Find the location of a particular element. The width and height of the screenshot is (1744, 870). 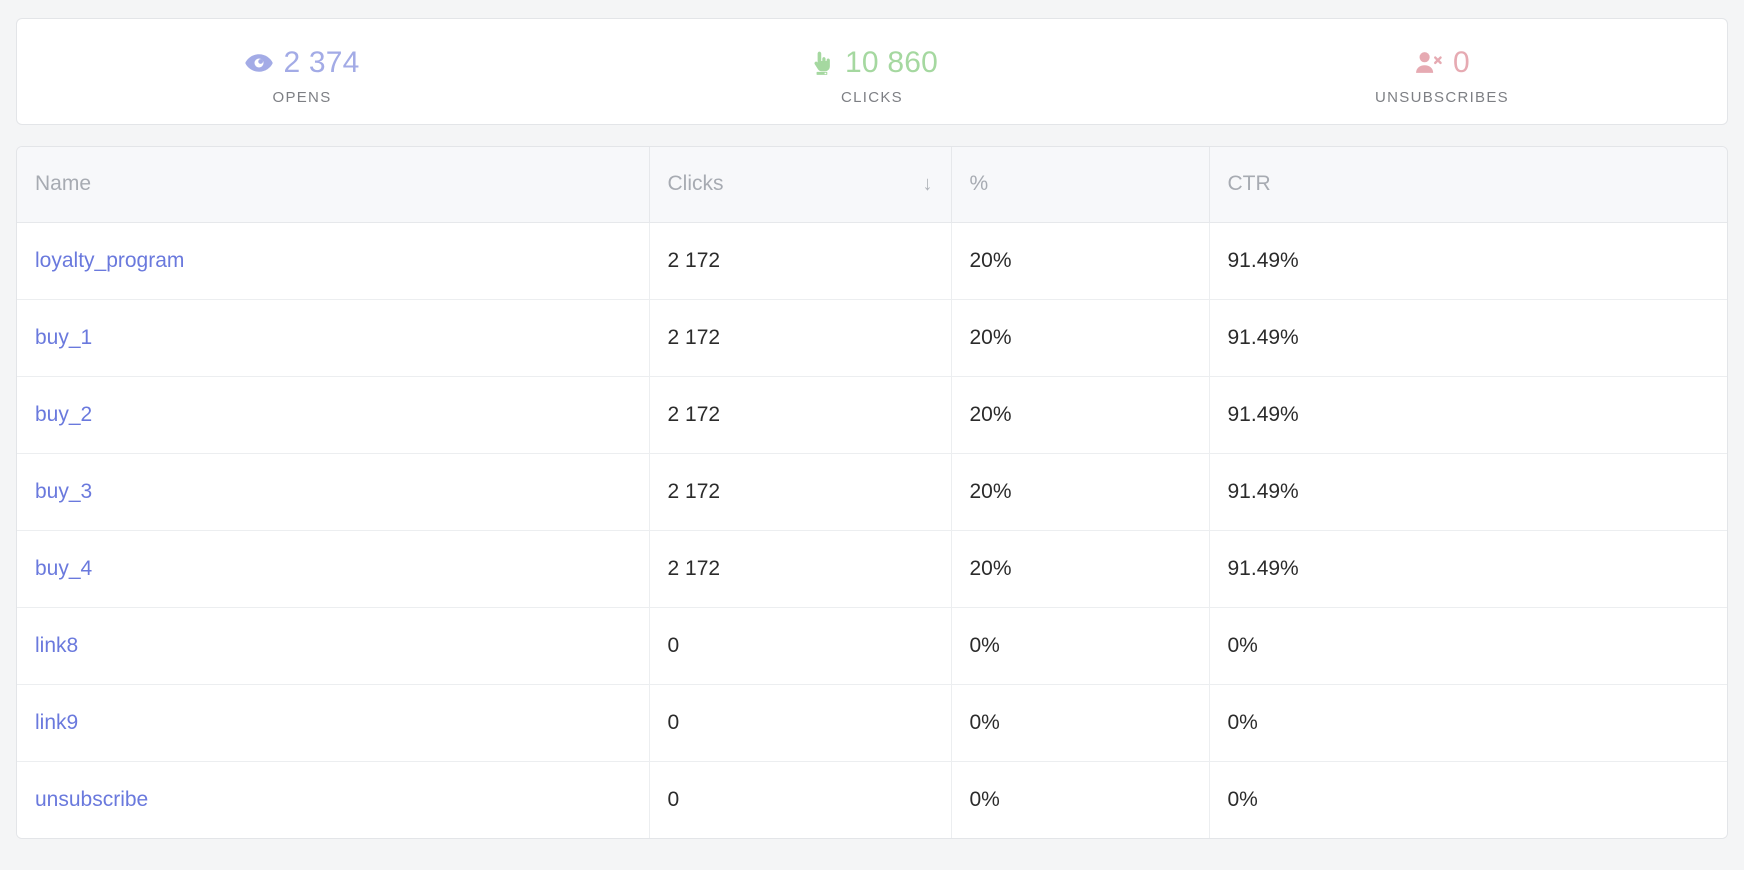

eye-icon is located at coordinates (259, 63).